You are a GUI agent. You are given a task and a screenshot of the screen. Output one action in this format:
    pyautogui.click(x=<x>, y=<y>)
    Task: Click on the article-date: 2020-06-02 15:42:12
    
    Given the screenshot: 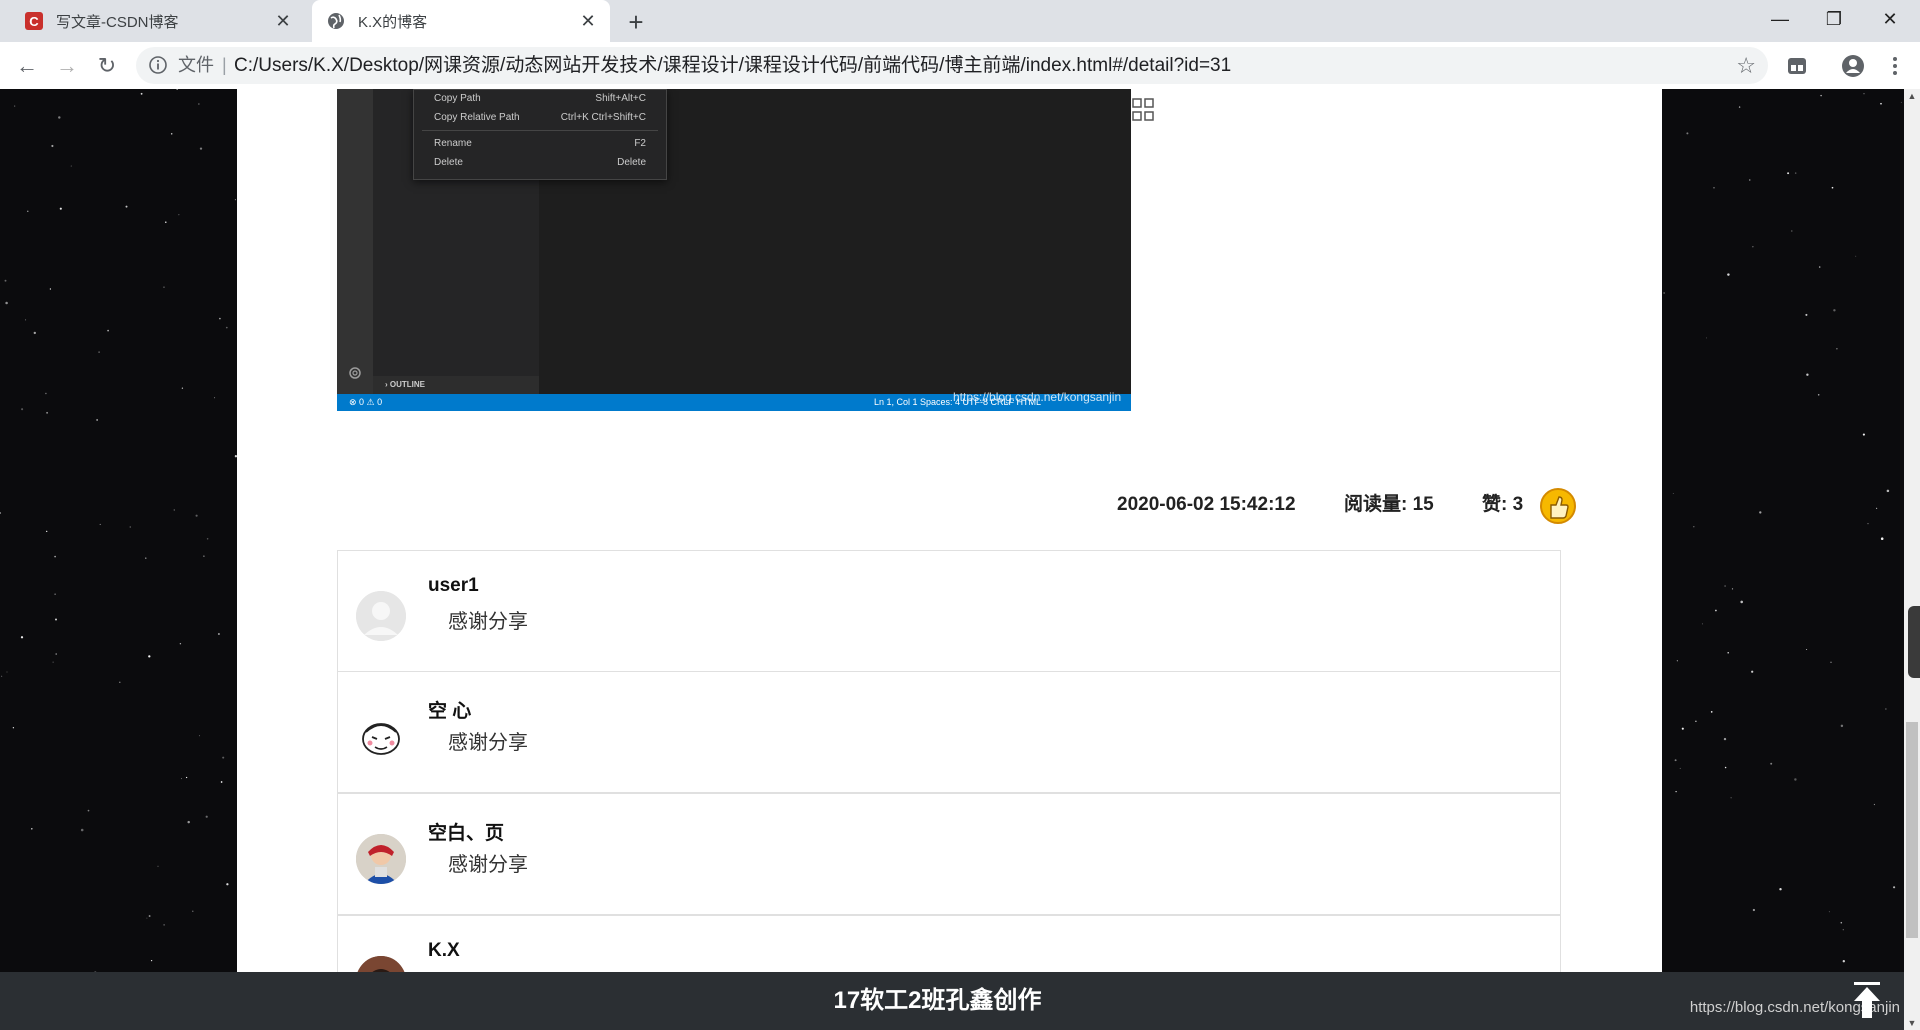 What is the action you would take?
    pyautogui.click(x=1206, y=504)
    